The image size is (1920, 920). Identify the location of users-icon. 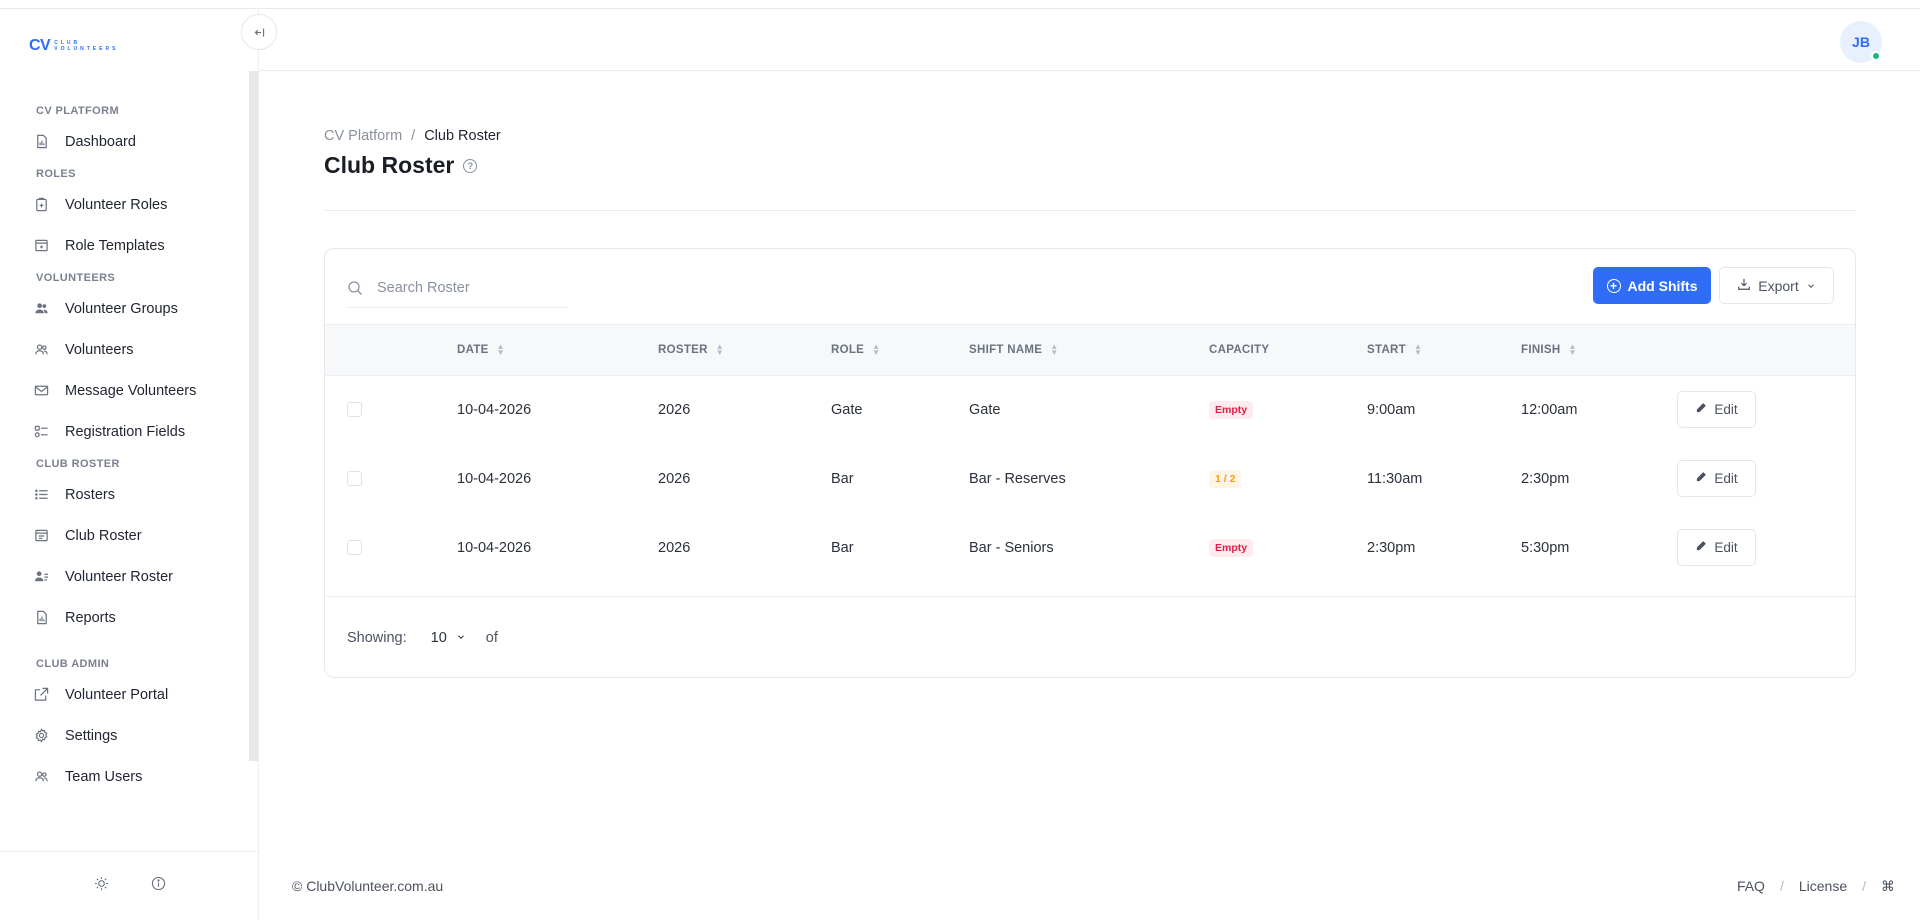
(41, 309).